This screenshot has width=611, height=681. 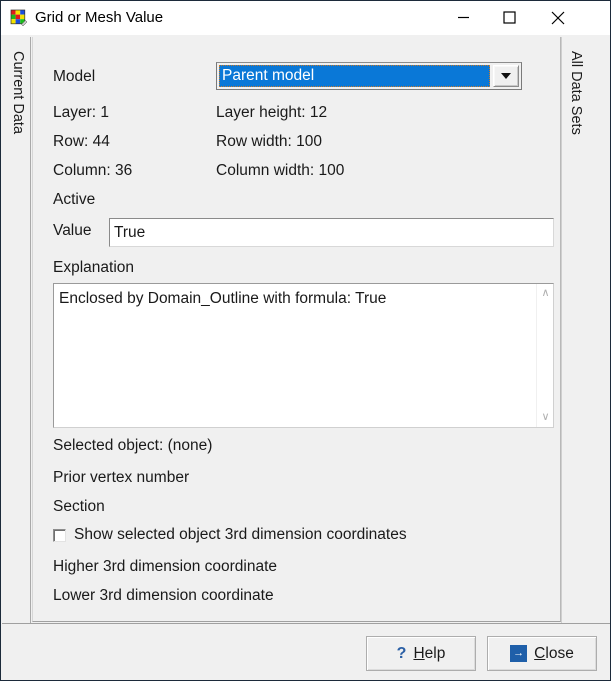 I want to click on column-width-label: Column width: 100, so click(x=280, y=170).